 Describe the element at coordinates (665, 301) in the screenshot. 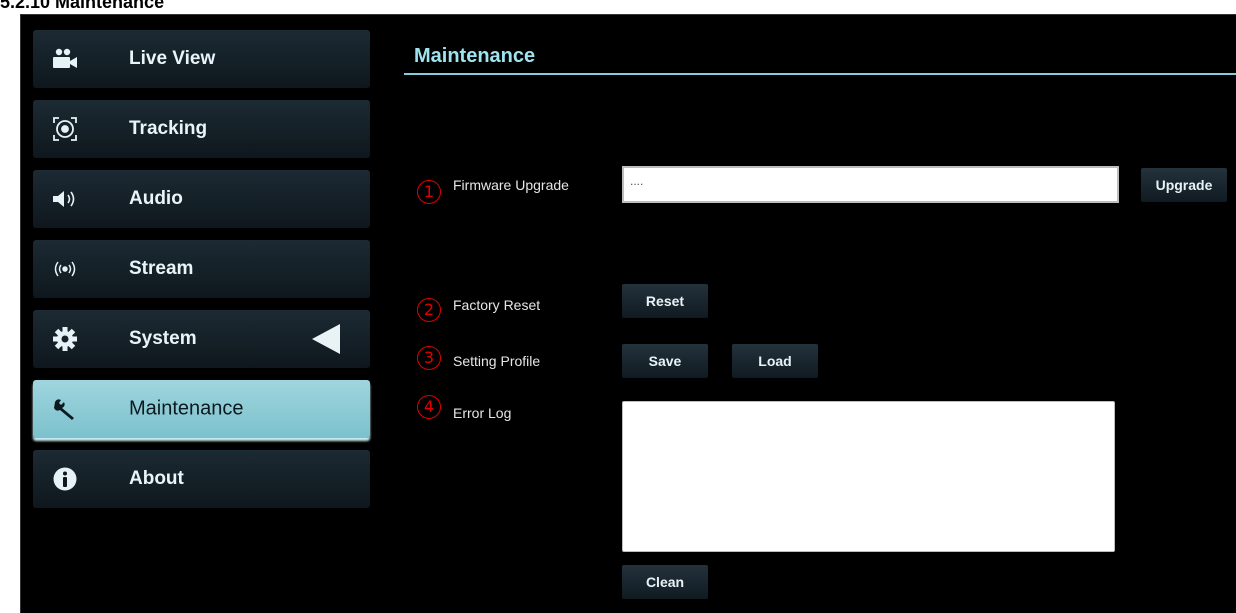

I see `reset-button: Reset` at that location.